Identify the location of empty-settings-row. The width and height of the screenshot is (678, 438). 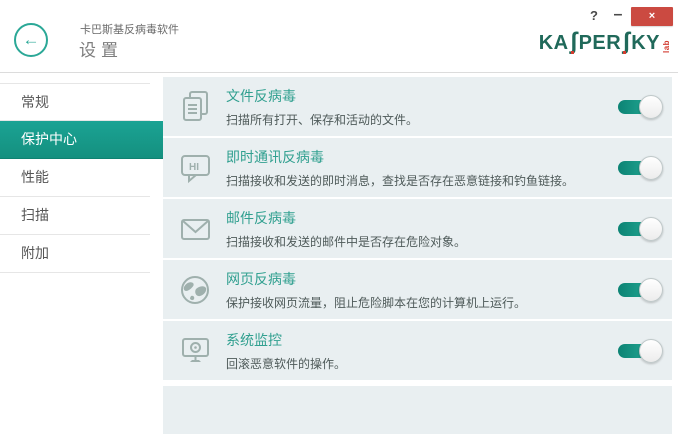
(417, 410).